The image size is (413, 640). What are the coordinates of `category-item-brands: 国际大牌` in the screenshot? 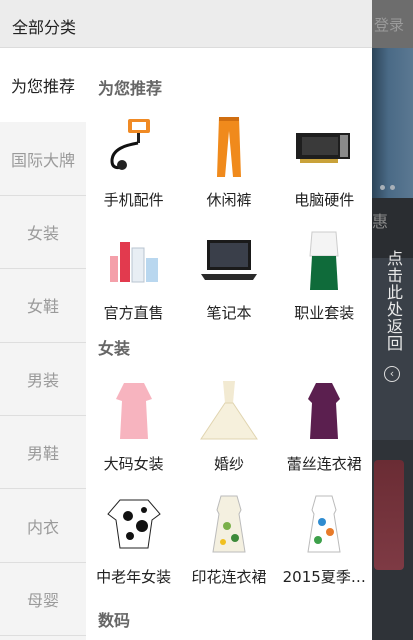 It's located at (43, 159).